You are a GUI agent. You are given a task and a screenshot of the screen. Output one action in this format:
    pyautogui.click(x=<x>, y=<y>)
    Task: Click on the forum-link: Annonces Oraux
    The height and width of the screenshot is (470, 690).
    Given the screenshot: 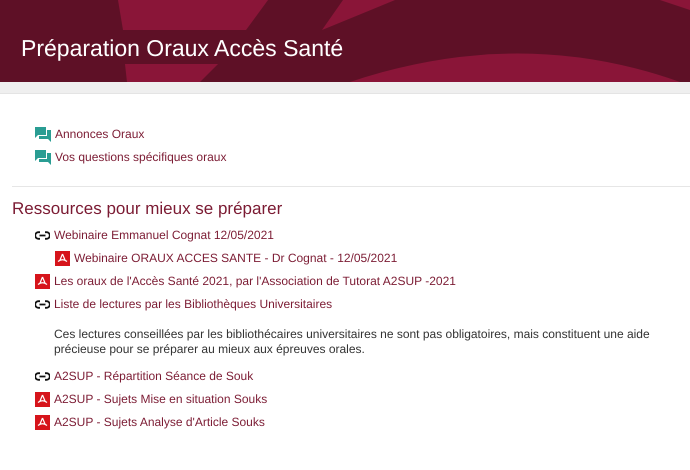 What is the action you would take?
    pyautogui.click(x=99, y=134)
    